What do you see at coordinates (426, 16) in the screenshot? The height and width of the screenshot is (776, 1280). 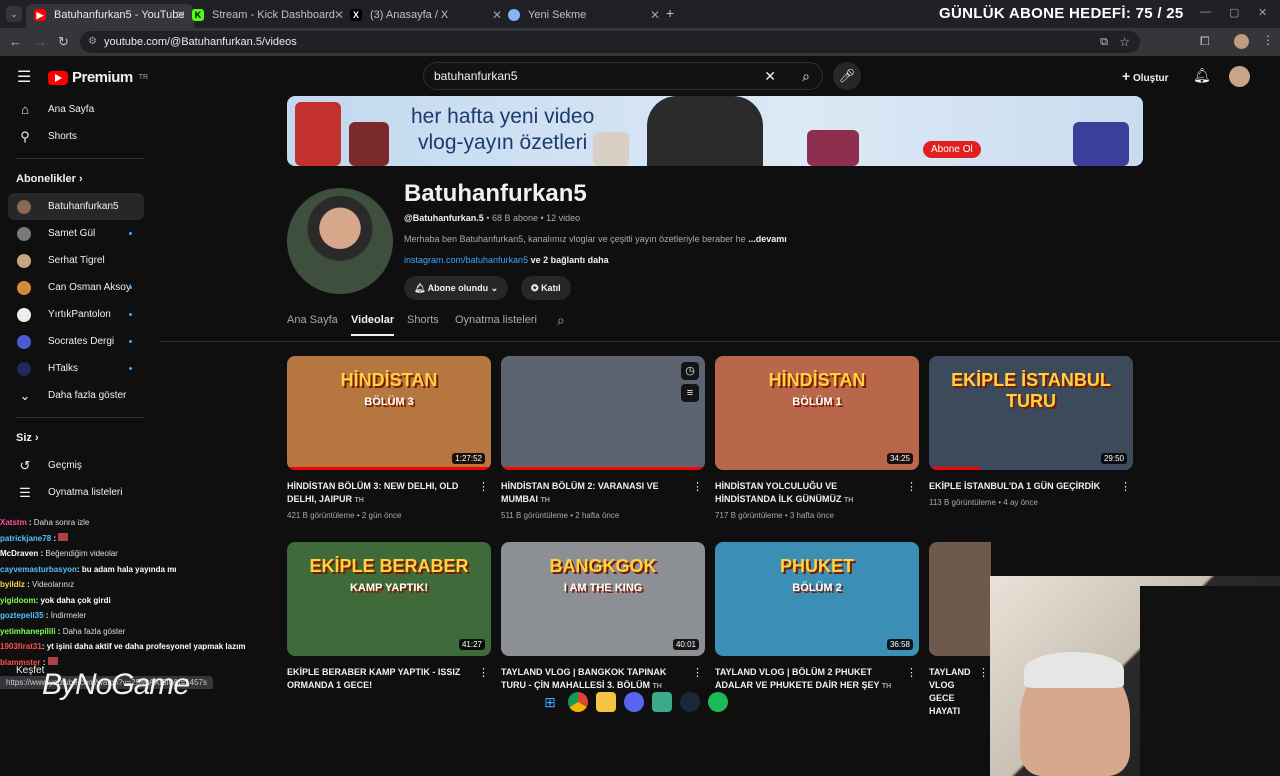 I see `browser-tab-x: X (3) Anasayfa / X ✕` at bounding box center [426, 16].